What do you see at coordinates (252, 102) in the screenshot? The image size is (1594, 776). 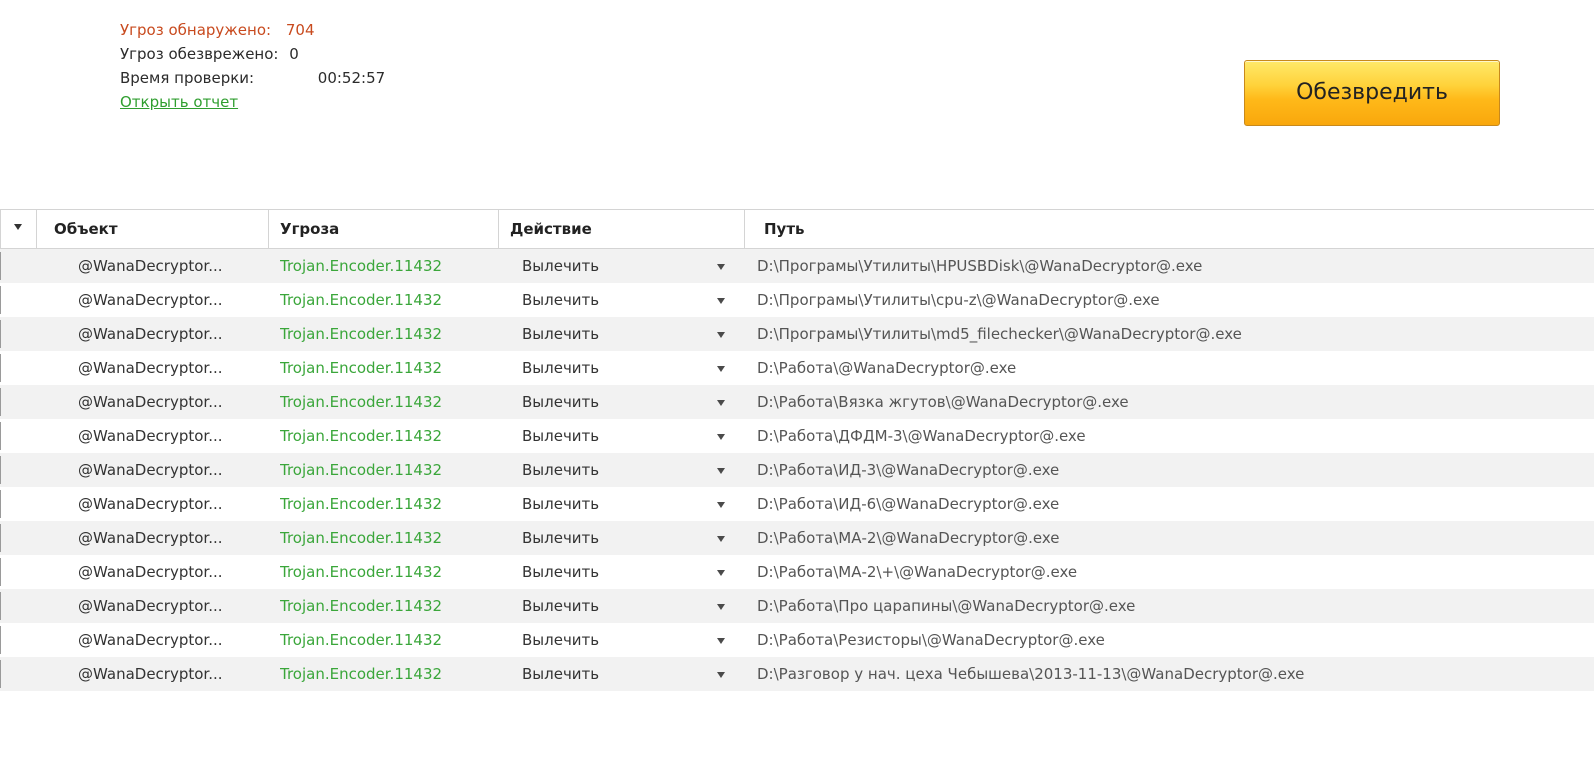 I see `report-row: Открыть отчет` at bounding box center [252, 102].